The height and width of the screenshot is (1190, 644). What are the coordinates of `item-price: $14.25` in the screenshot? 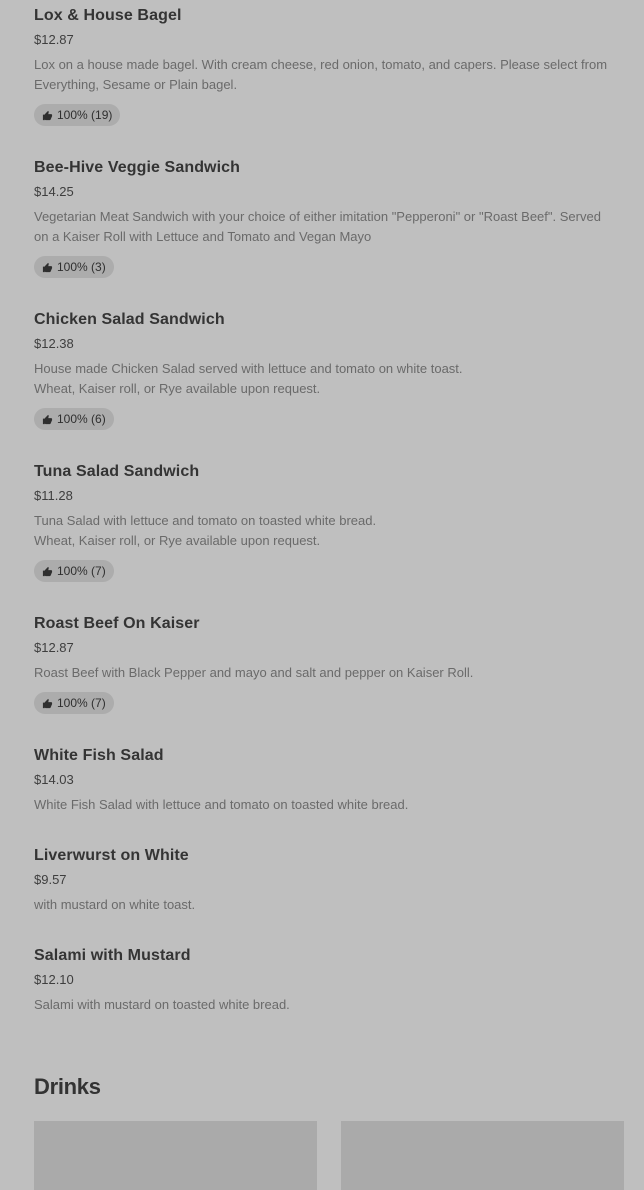 It's located at (54, 191).